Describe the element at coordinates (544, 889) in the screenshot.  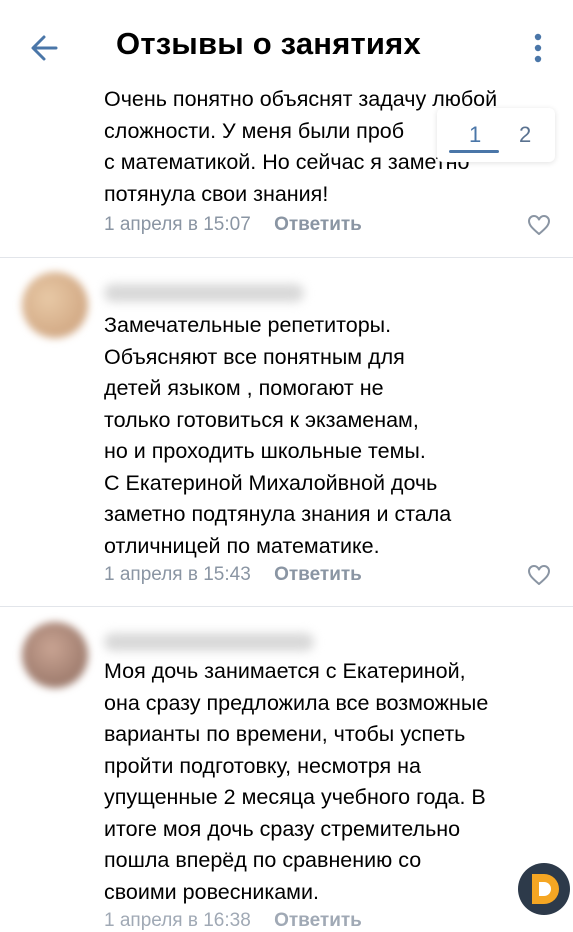
I see `brand-logo-icon` at that location.